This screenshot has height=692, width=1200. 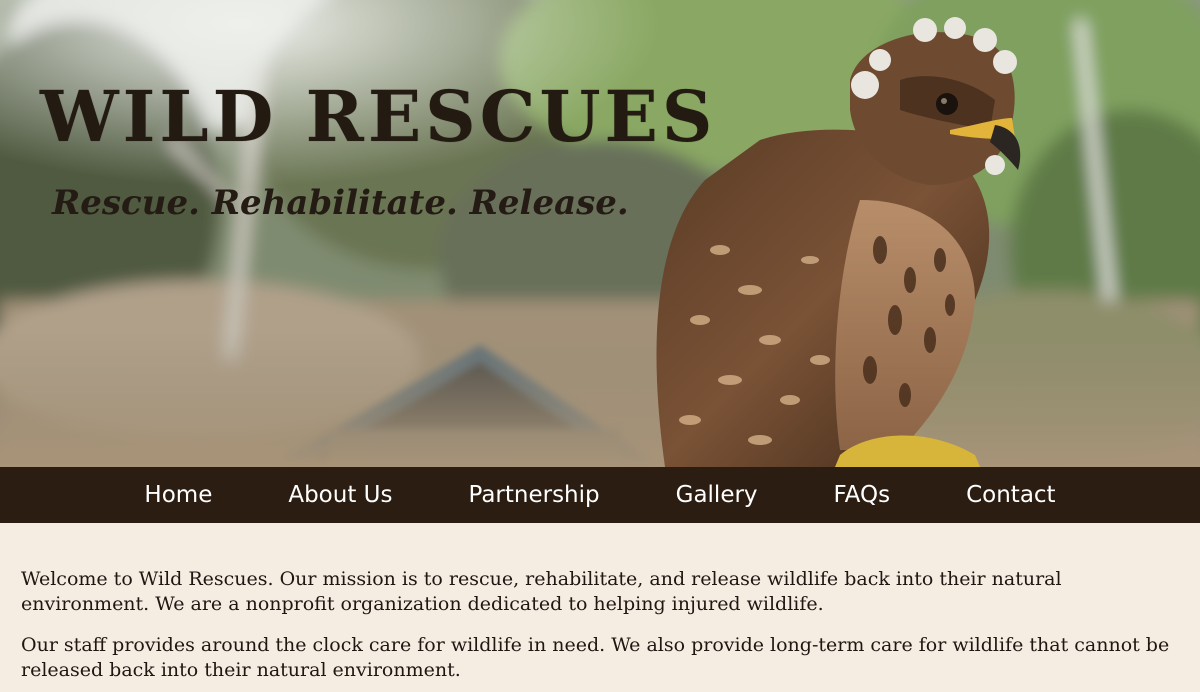 I want to click on nav-item-gallery: Gallery, so click(x=717, y=495).